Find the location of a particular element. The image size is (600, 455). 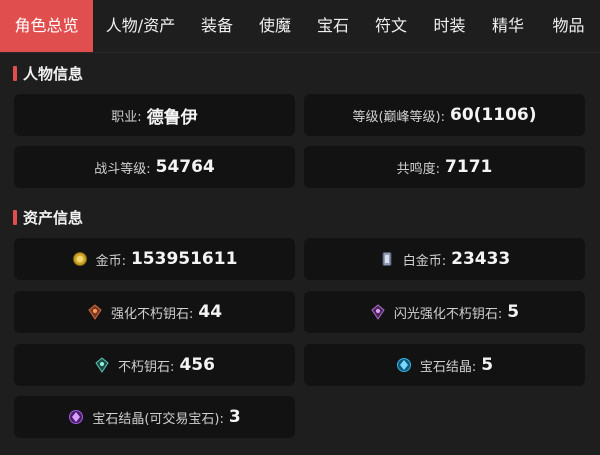

tab-familiar: 使魔 is located at coordinates (275, 26).